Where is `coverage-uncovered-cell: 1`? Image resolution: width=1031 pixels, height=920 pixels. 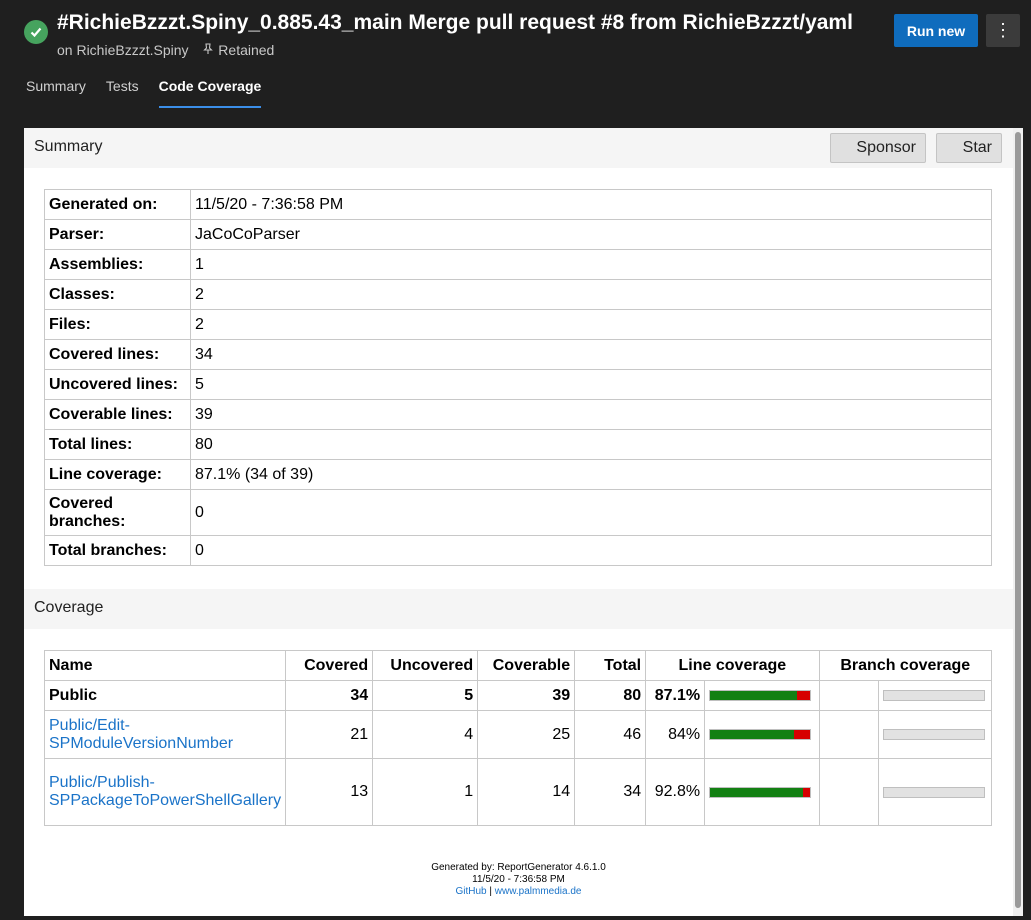
coverage-uncovered-cell: 1 is located at coordinates (425, 792).